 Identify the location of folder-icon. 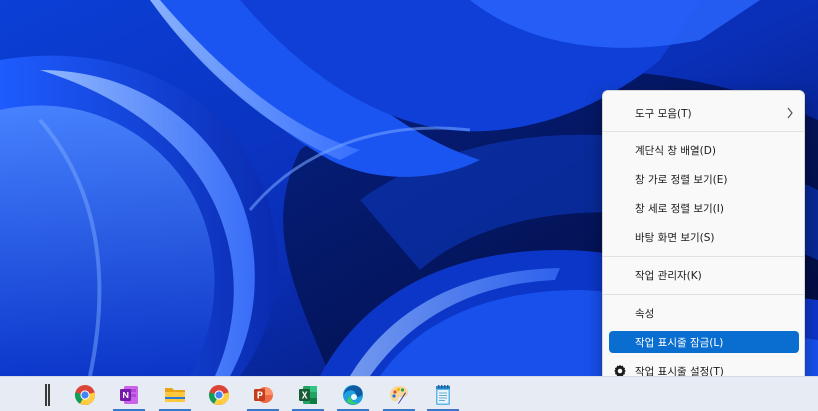
(175, 395).